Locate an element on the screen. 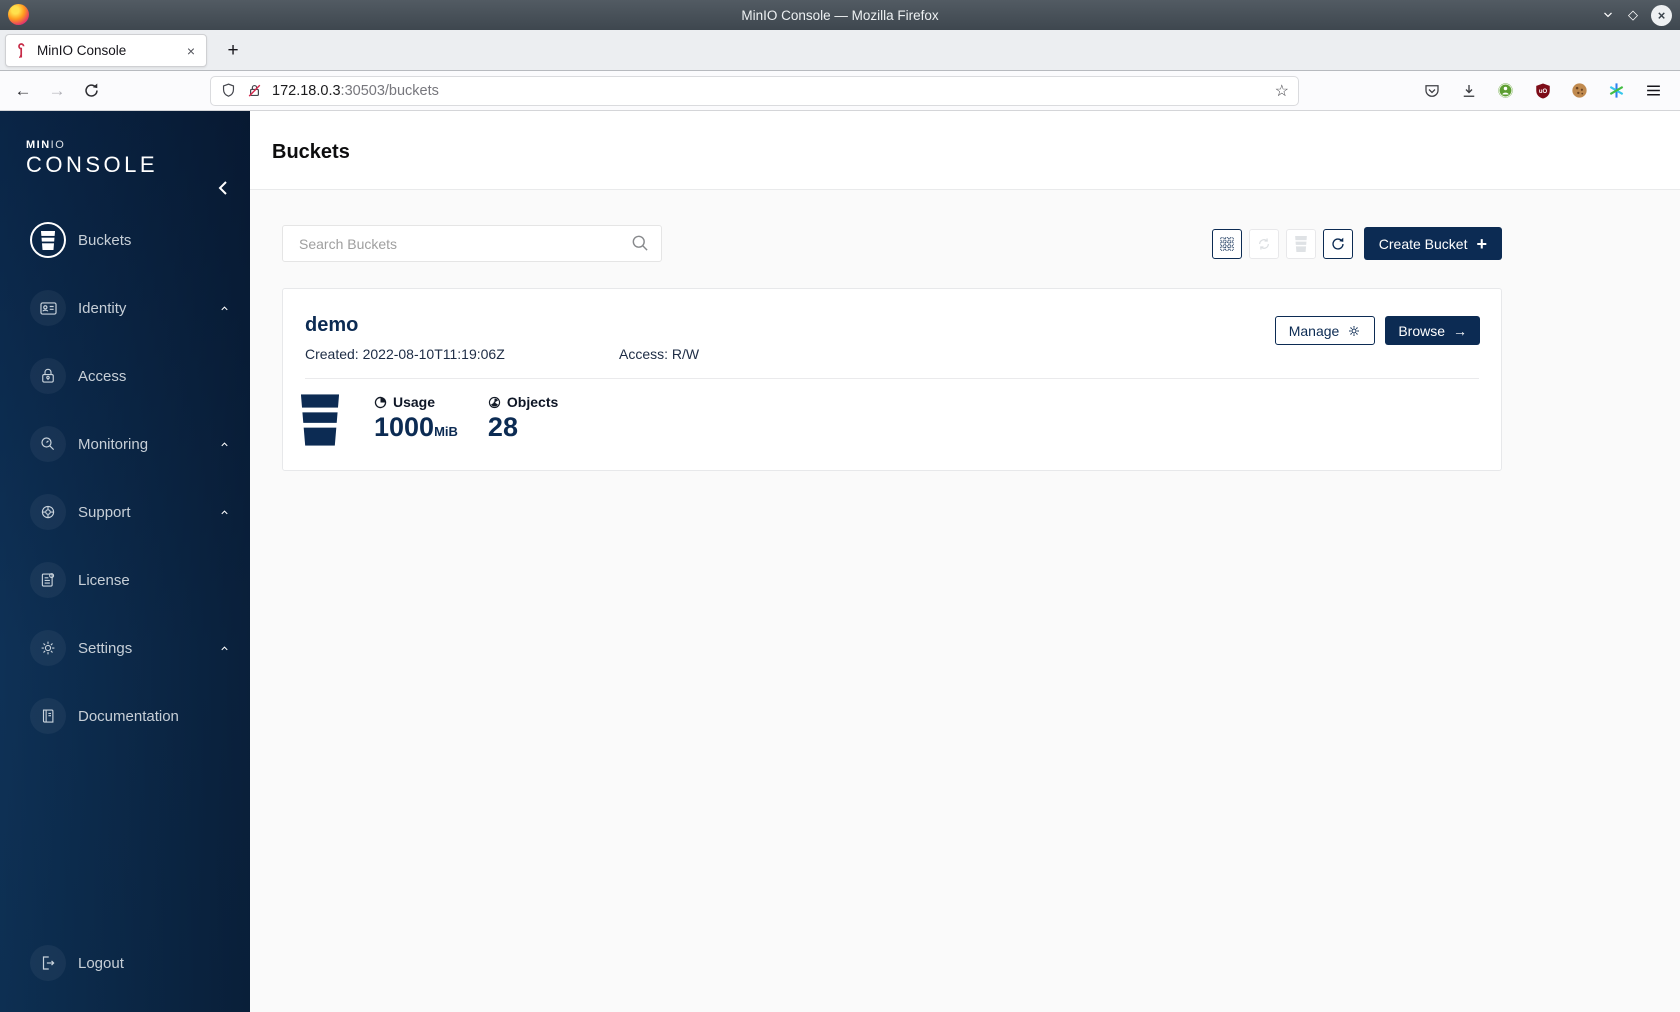 This screenshot has height=1012, width=1680. sidebar-item-settings: Settings is located at coordinates (133, 648).